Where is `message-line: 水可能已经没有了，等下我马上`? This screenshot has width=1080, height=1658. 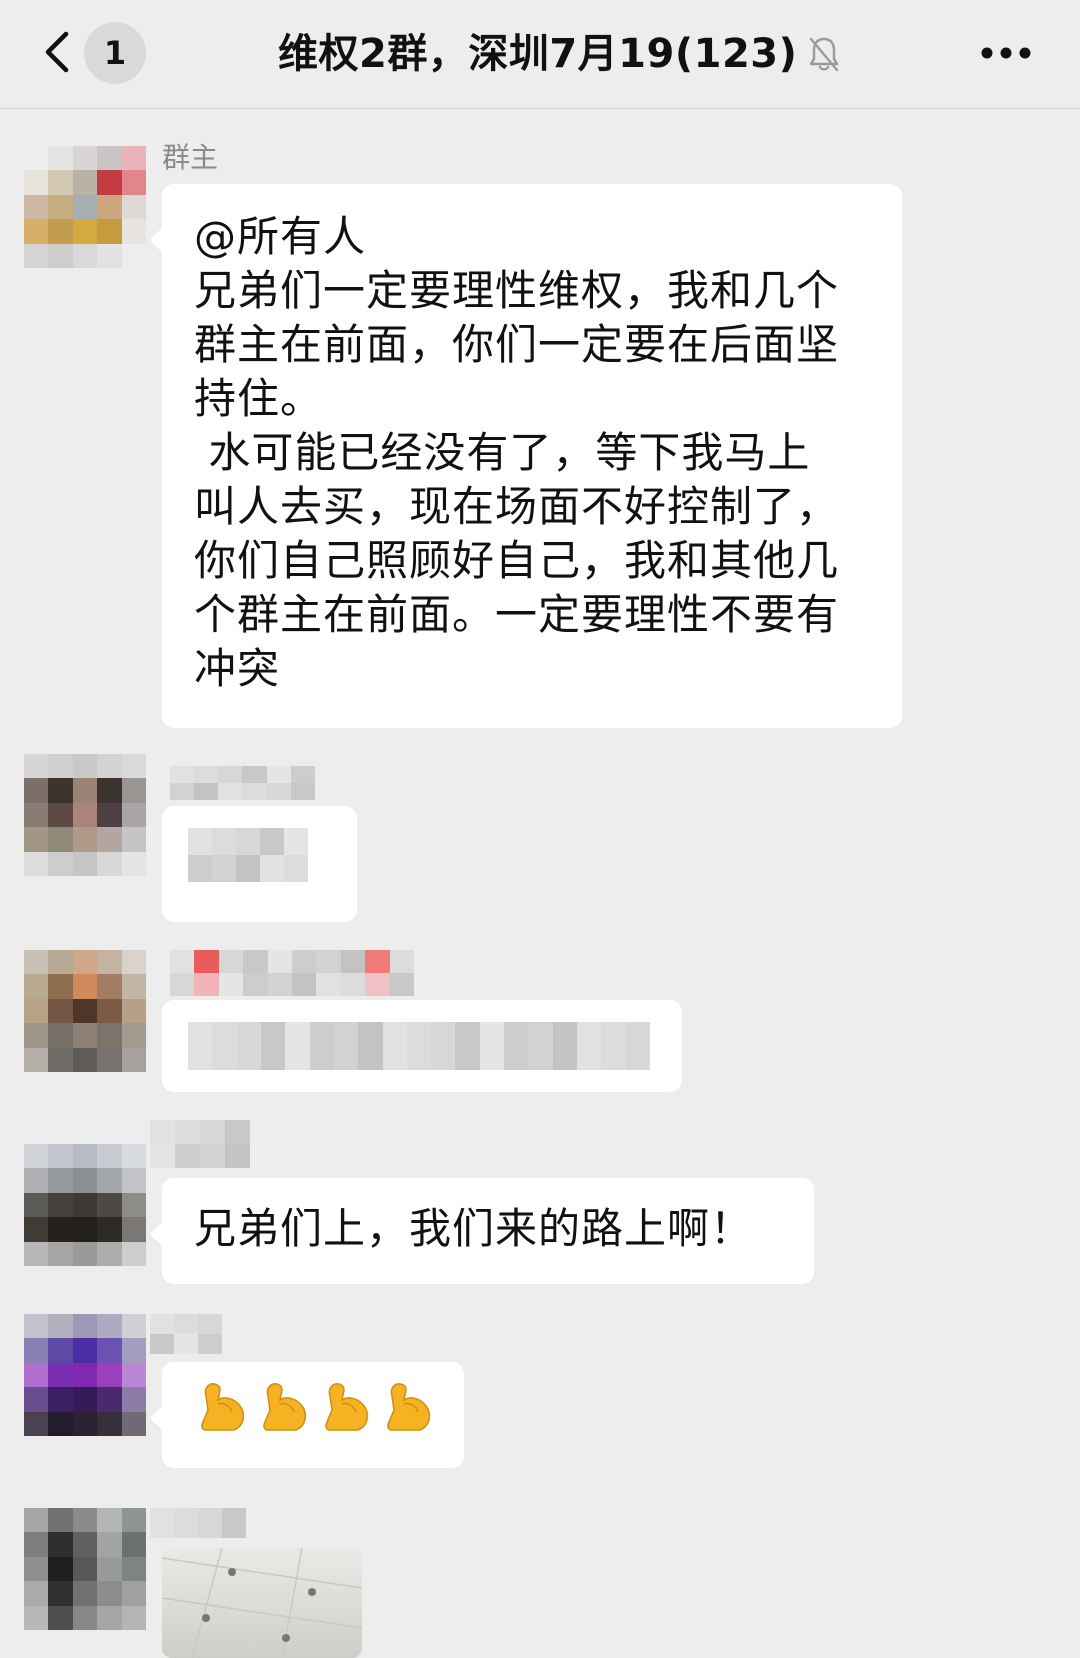 message-line: 水可能已经没有了，等下我马上 is located at coordinates (502, 452).